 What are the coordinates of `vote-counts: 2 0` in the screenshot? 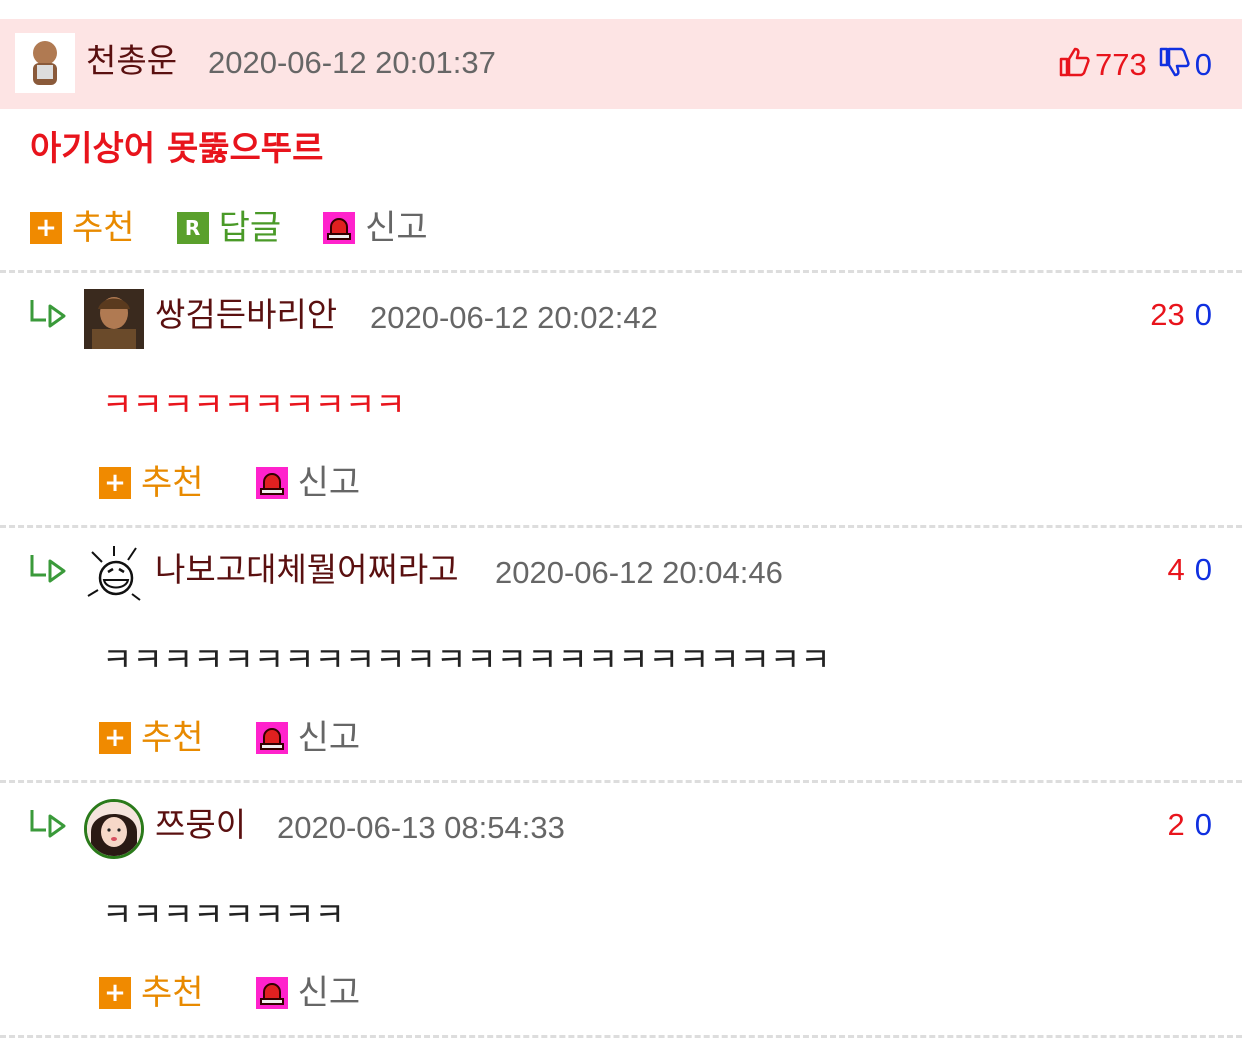 It's located at (1190, 824).